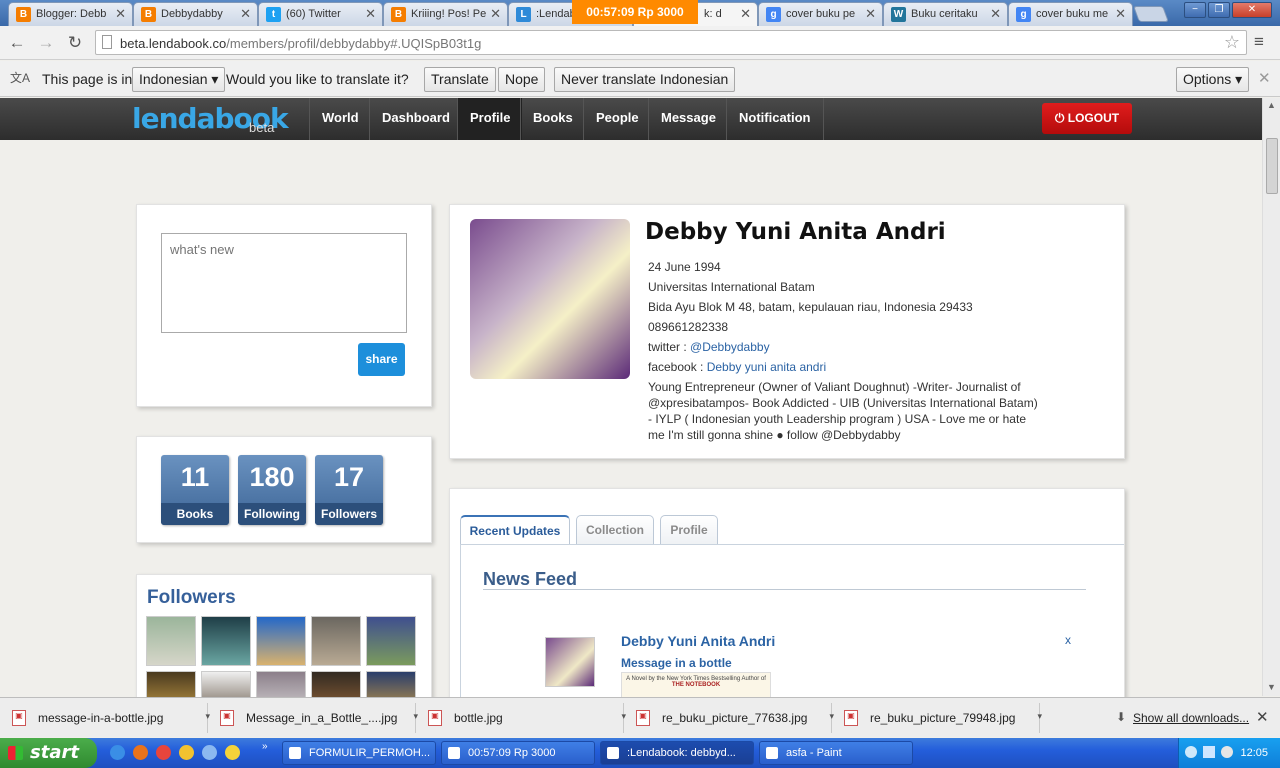  Describe the element at coordinates (265, 746) in the screenshot. I see `chevron-right-icon: »` at that location.